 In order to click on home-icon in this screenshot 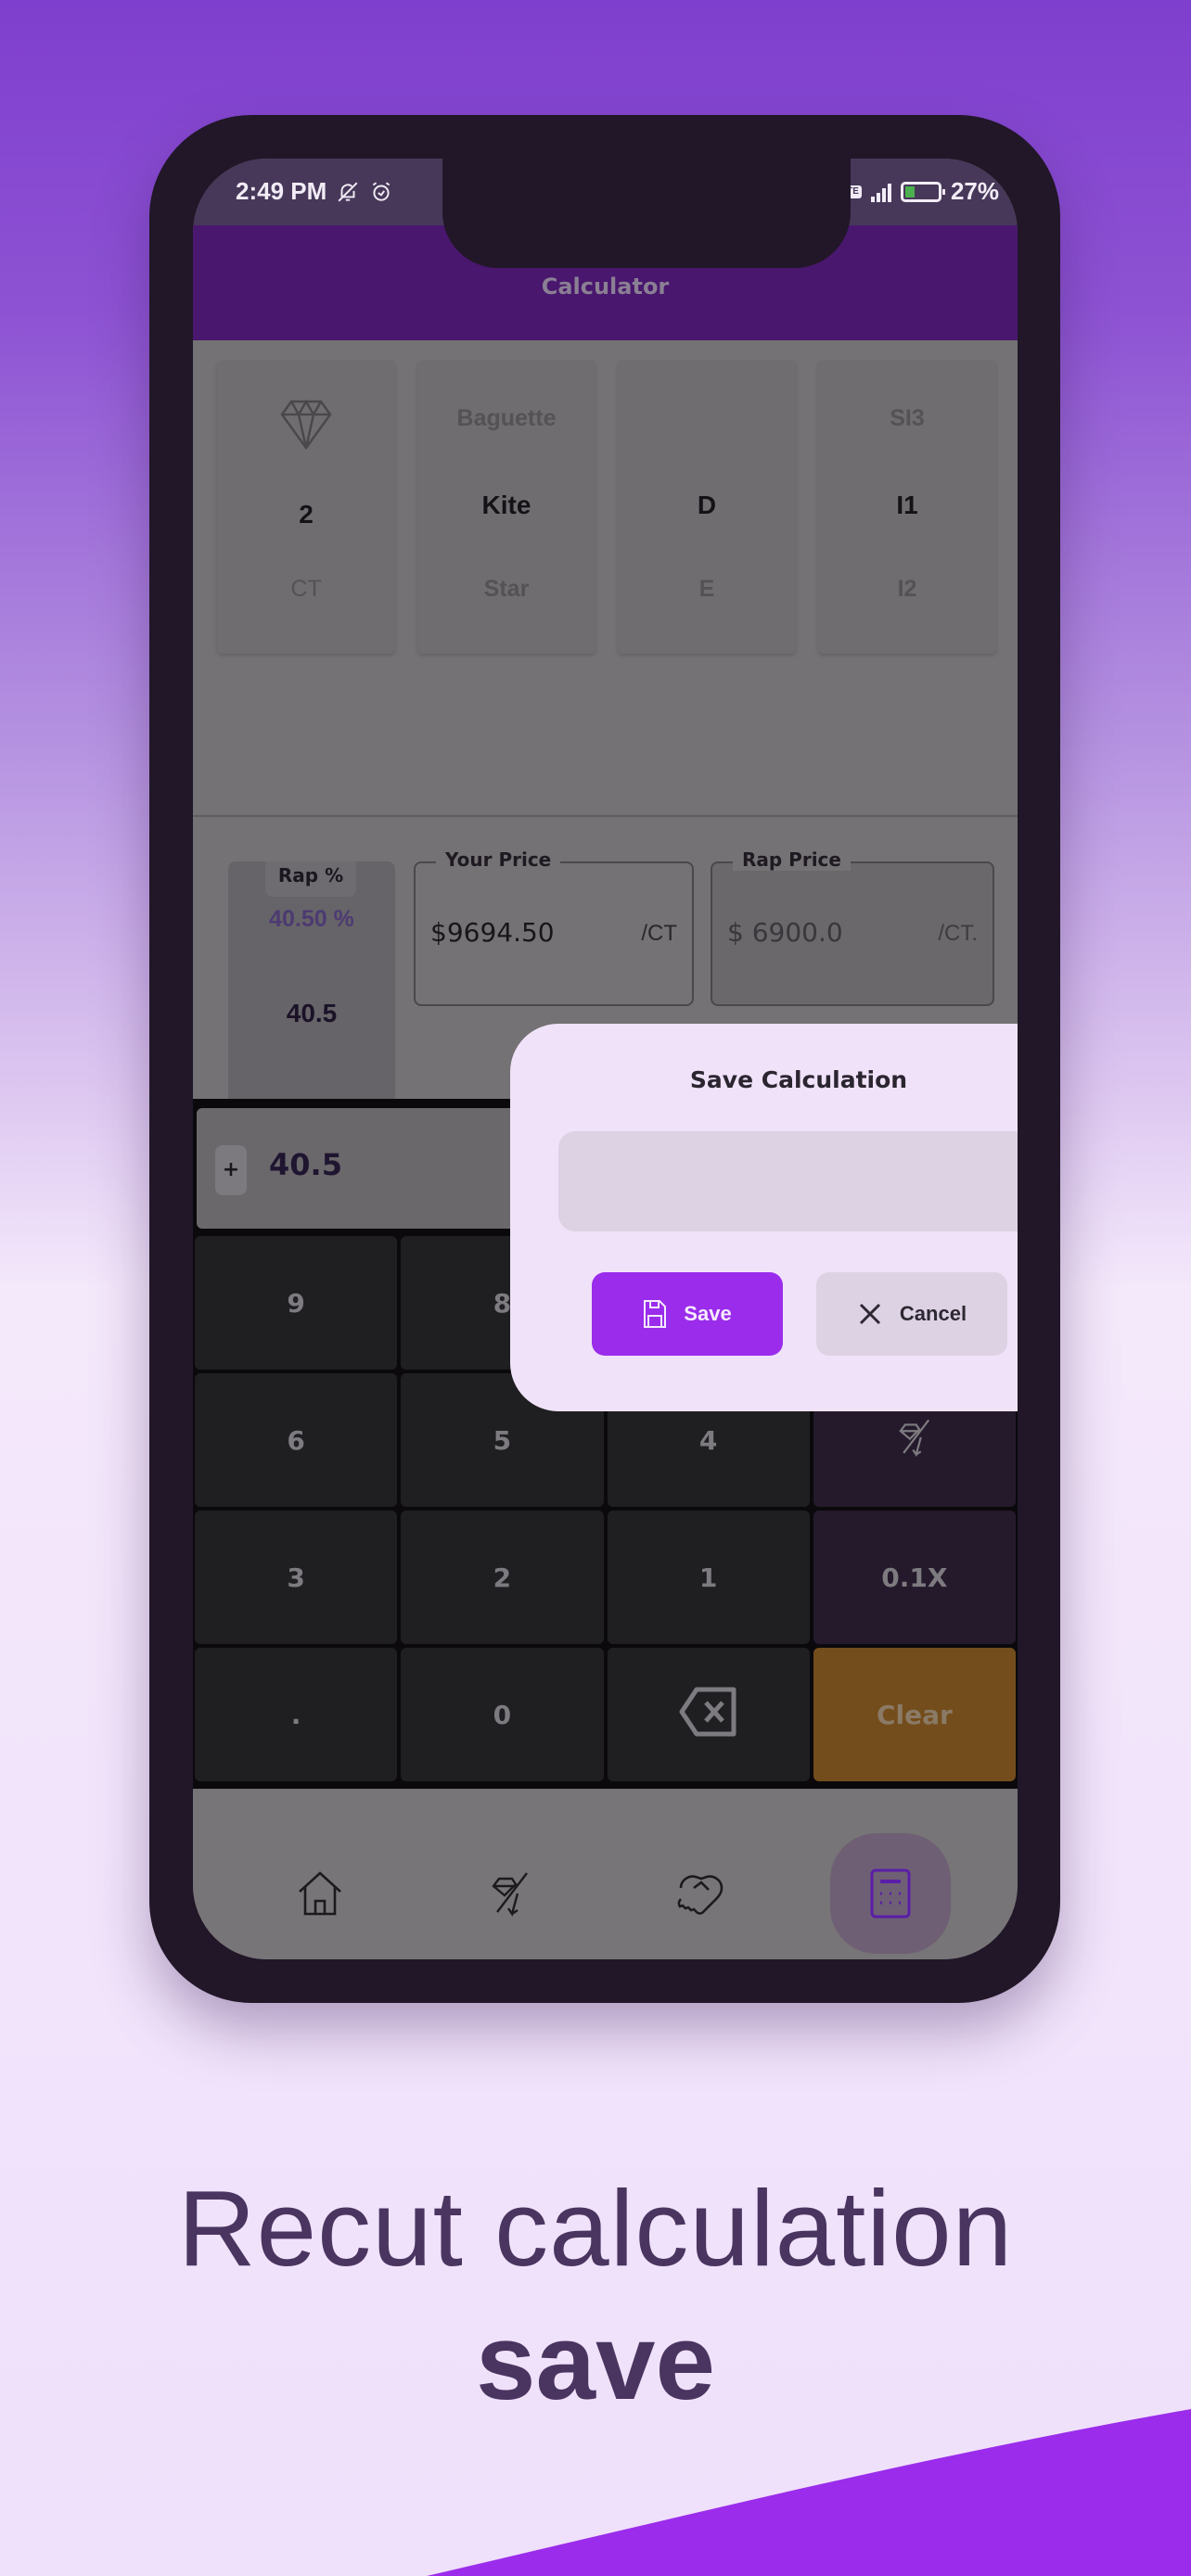, I will do `click(320, 1893)`.